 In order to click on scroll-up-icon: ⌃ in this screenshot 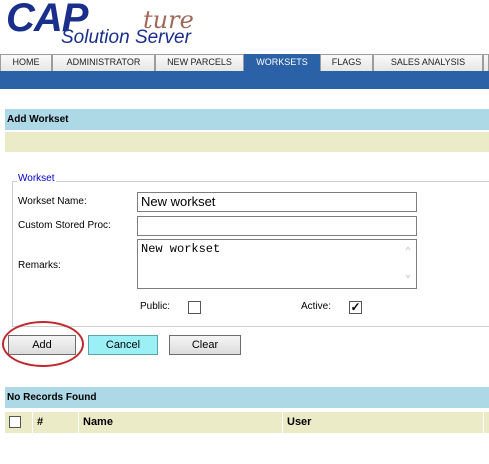, I will do `click(408, 252)`.